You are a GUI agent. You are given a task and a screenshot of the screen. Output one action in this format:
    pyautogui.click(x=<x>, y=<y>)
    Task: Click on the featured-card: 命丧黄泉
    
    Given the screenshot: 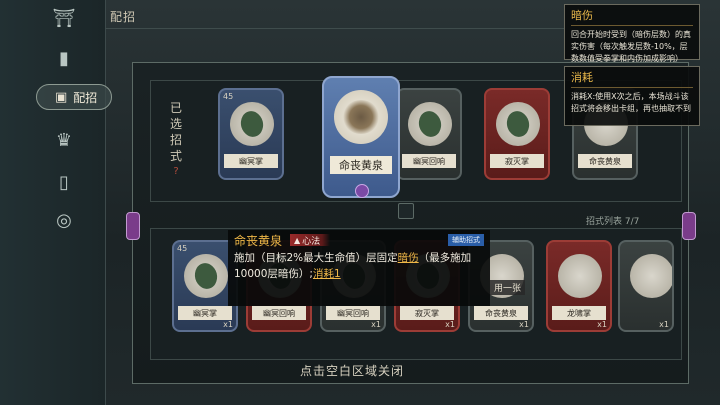 What is the action you would take?
    pyautogui.click(x=361, y=137)
    